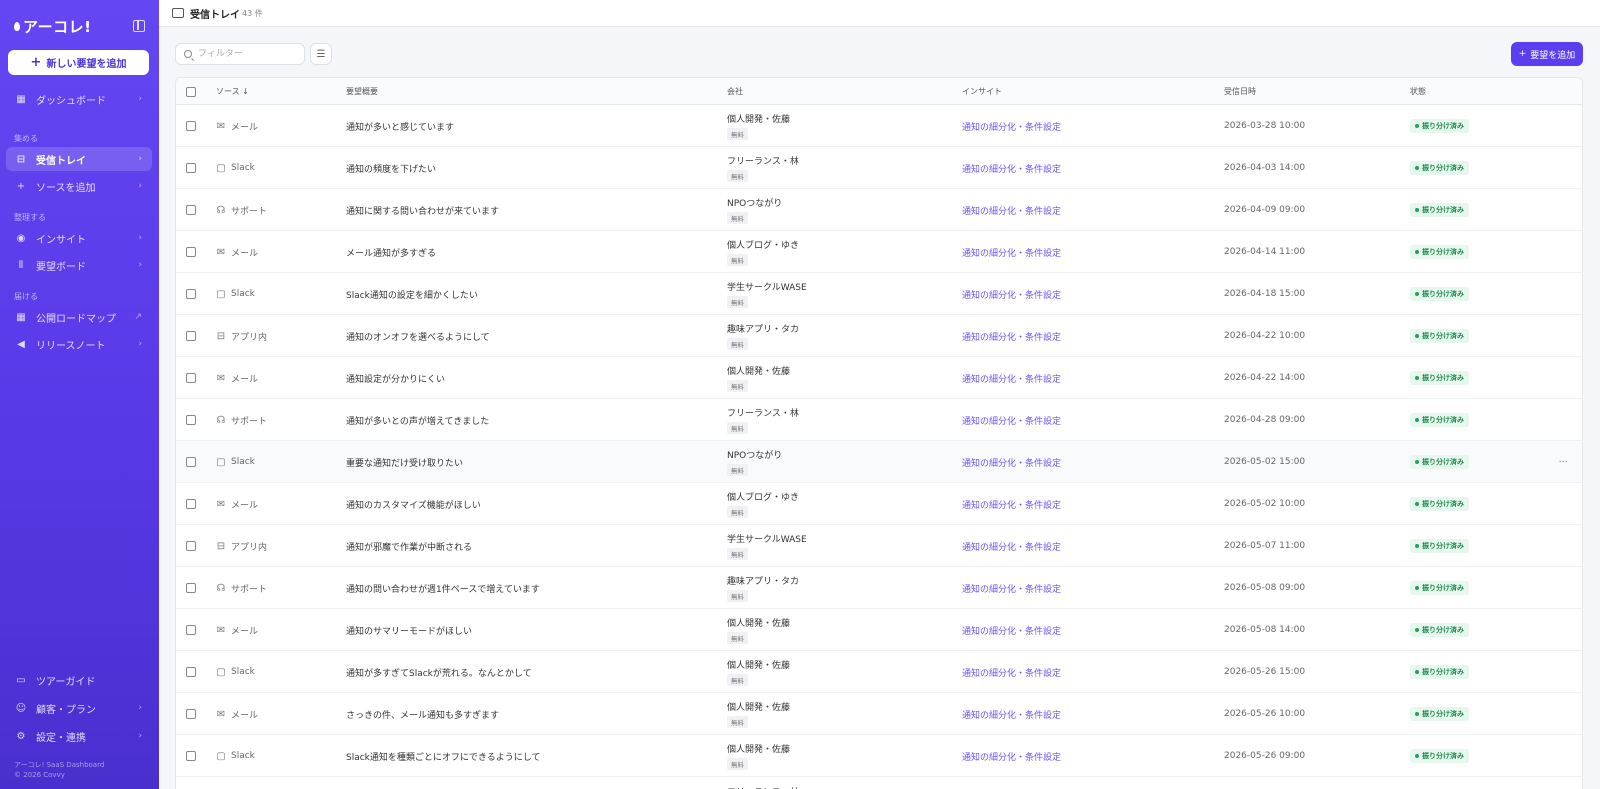 The height and width of the screenshot is (789, 1600). What do you see at coordinates (404, 462) in the screenshot?
I see `summary-cell: 重要な通知だけ受け取りたい` at bounding box center [404, 462].